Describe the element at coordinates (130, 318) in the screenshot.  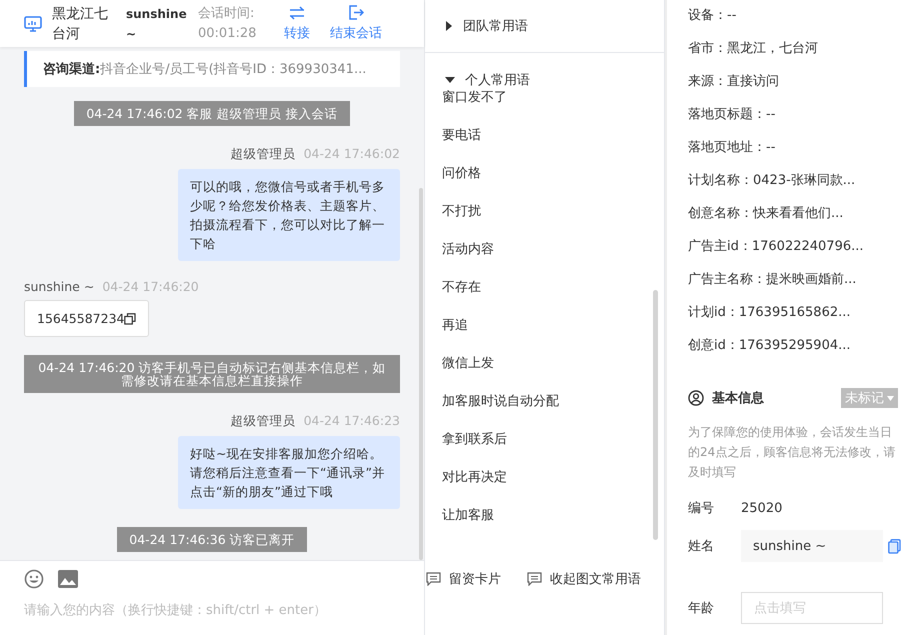
I see `copy-icon` at that location.